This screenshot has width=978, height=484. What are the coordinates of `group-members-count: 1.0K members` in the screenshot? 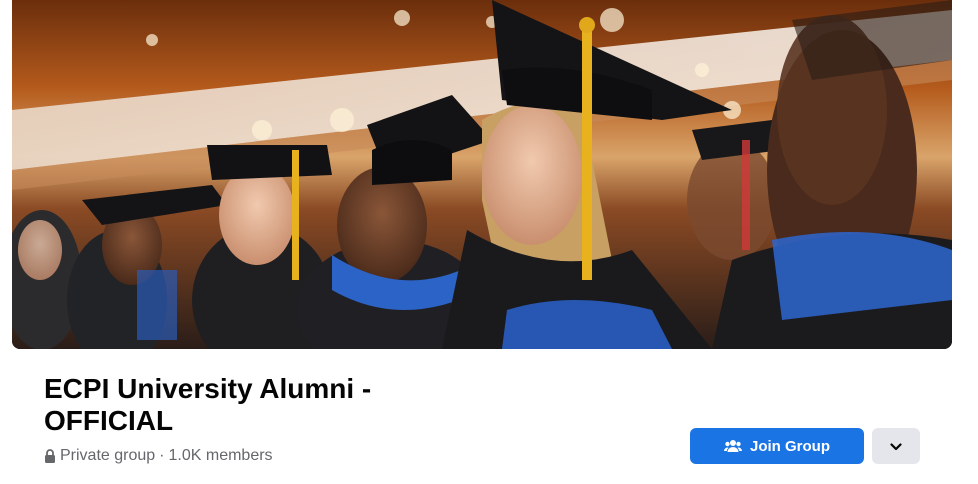 It's located at (221, 456).